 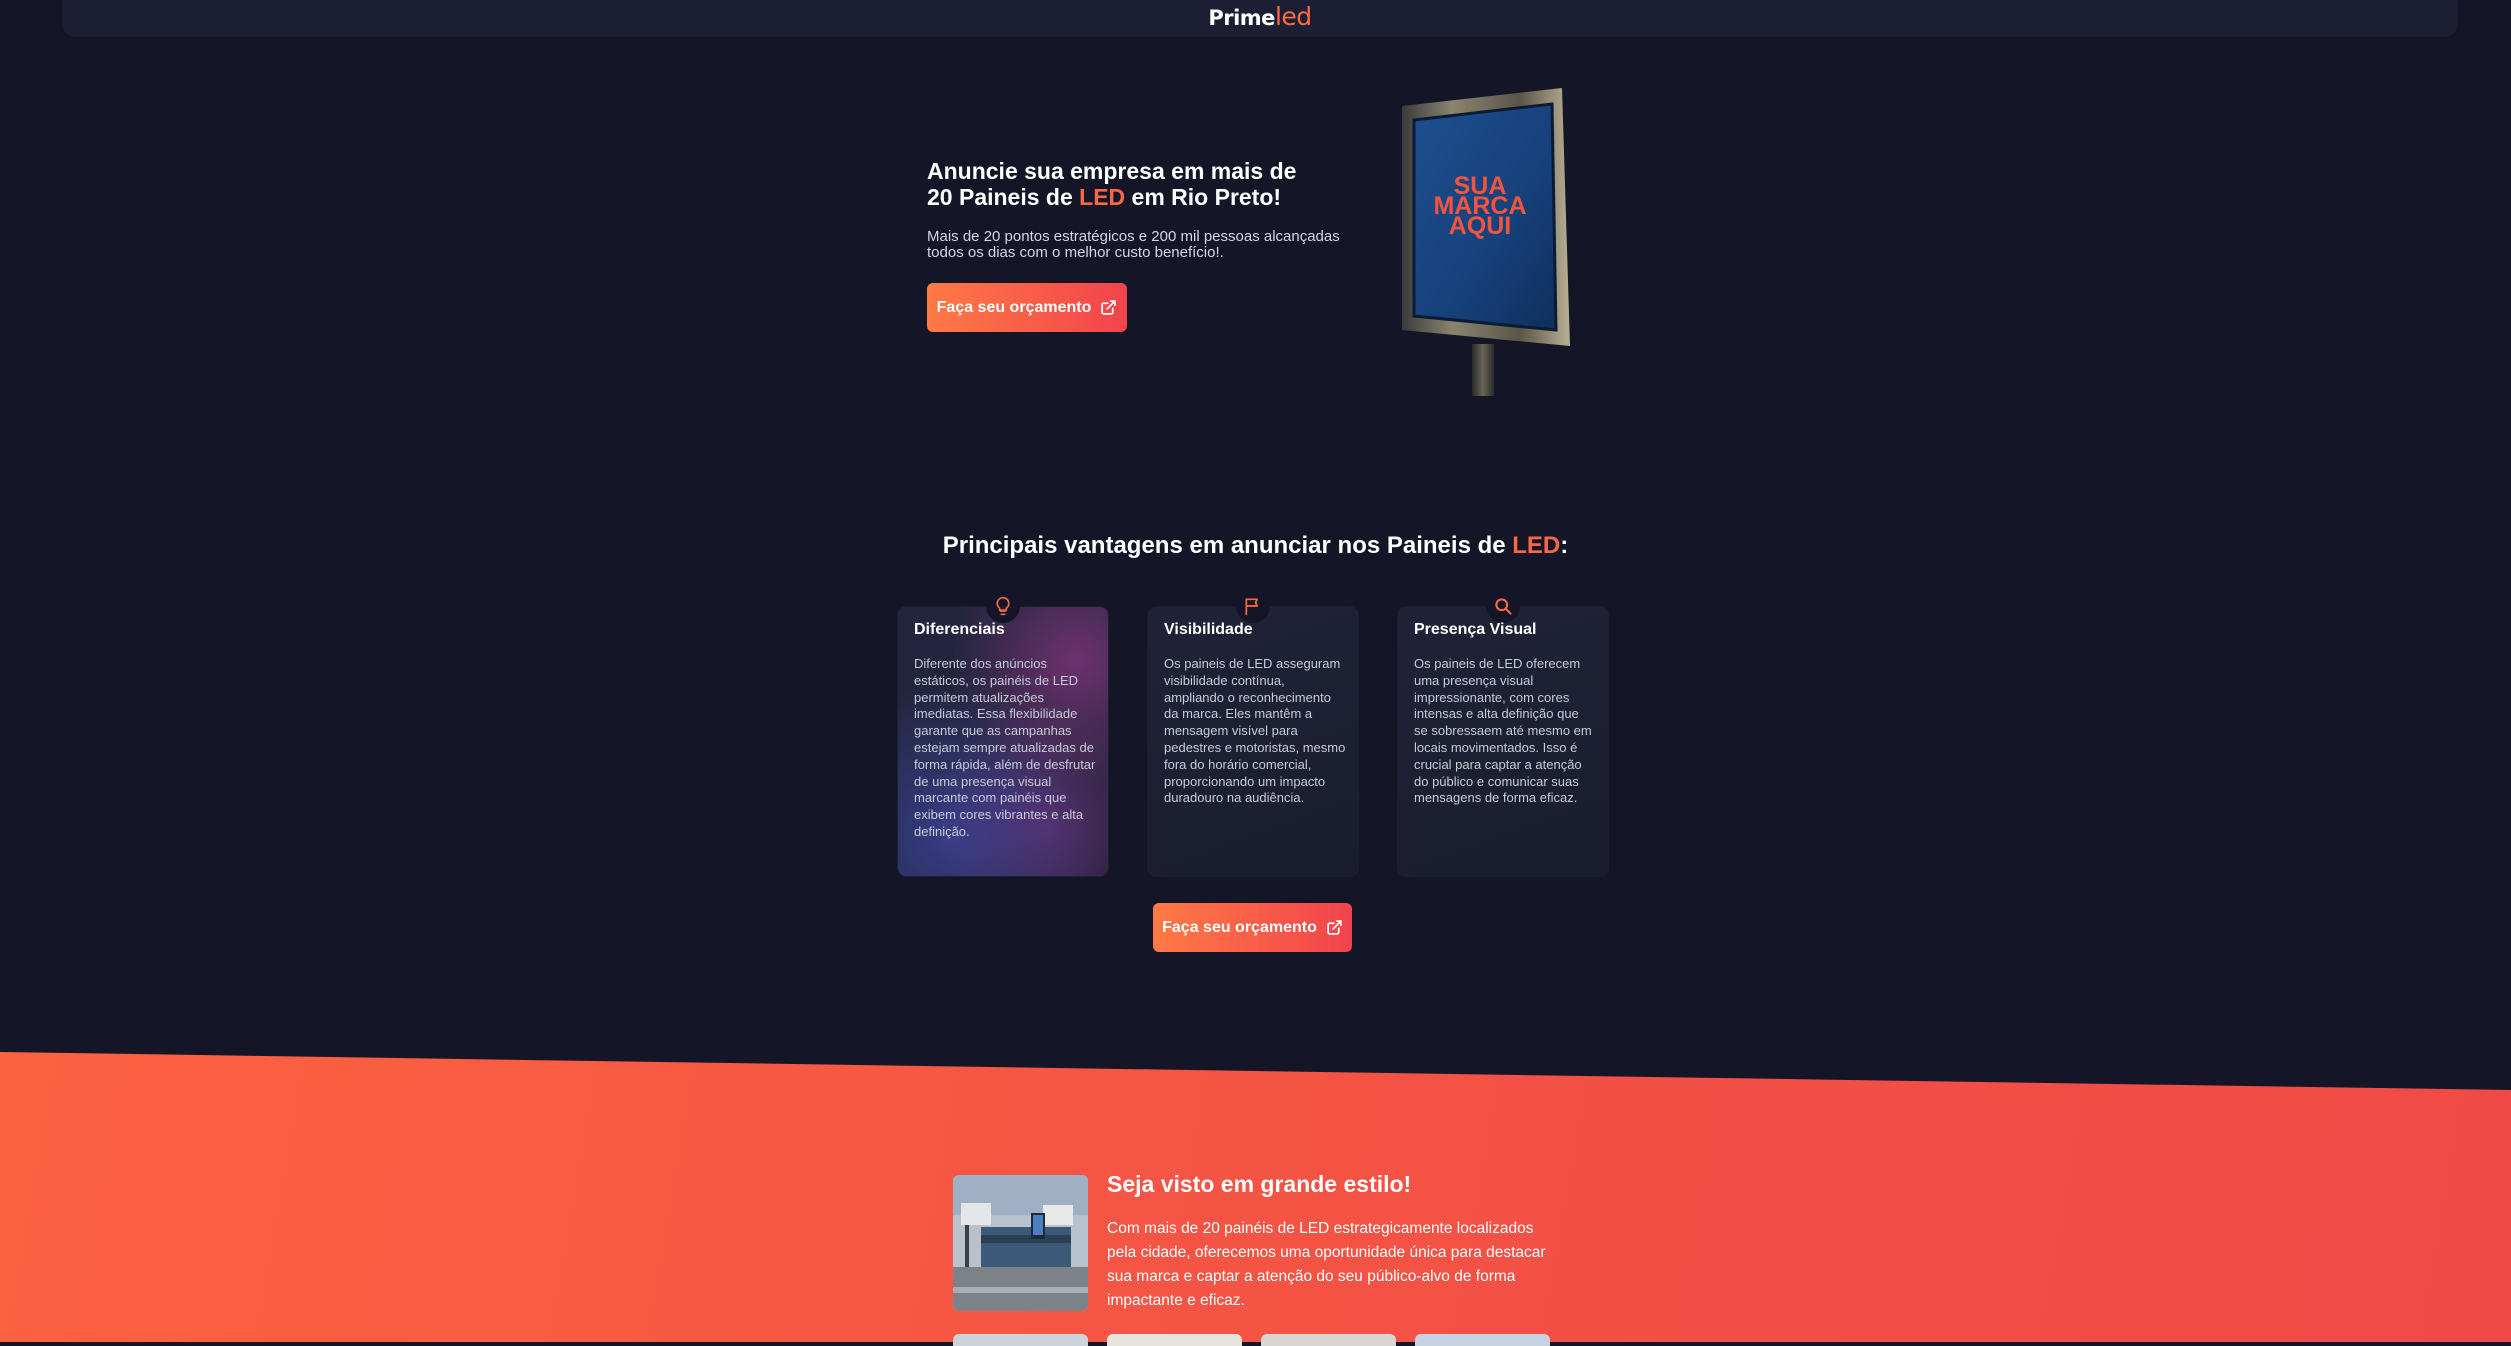 I want to click on showcase-title: Seja visto em grande estilo!, so click(x=1259, y=1184).